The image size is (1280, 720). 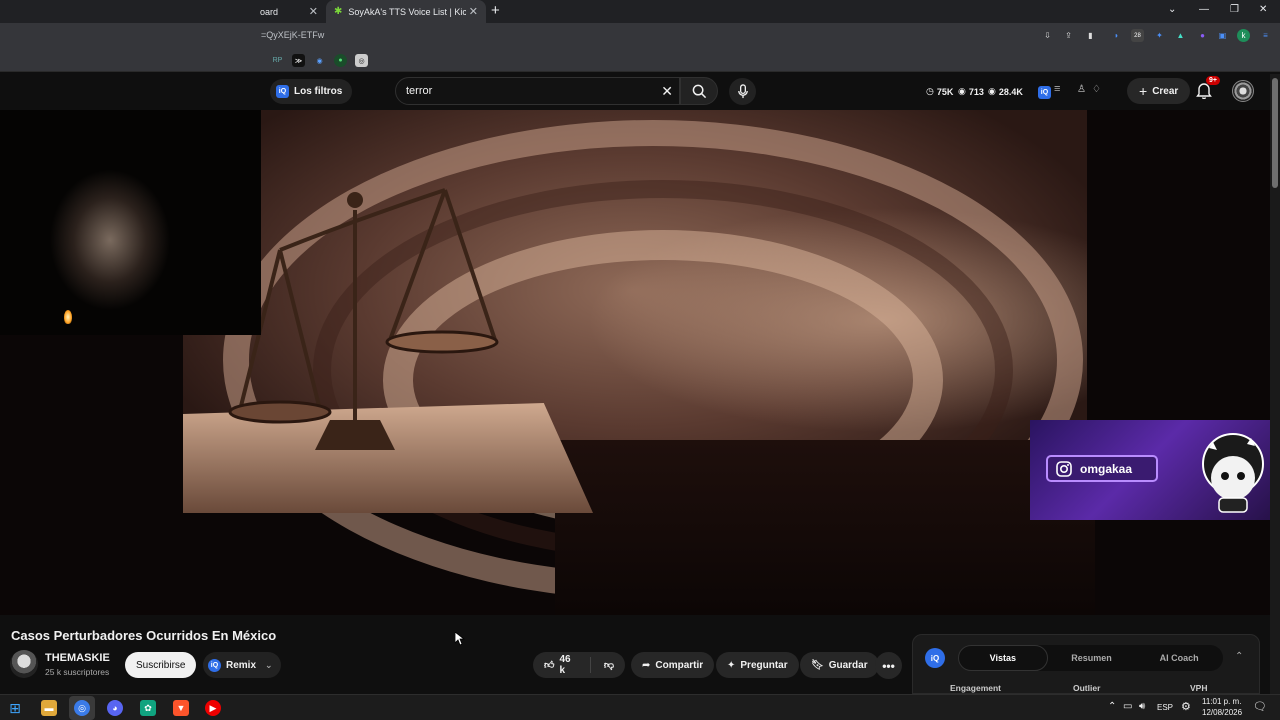 What do you see at coordinates (340, 60) in the screenshot?
I see `bookmark-circle-icon: ●` at bounding box center [340, 60].